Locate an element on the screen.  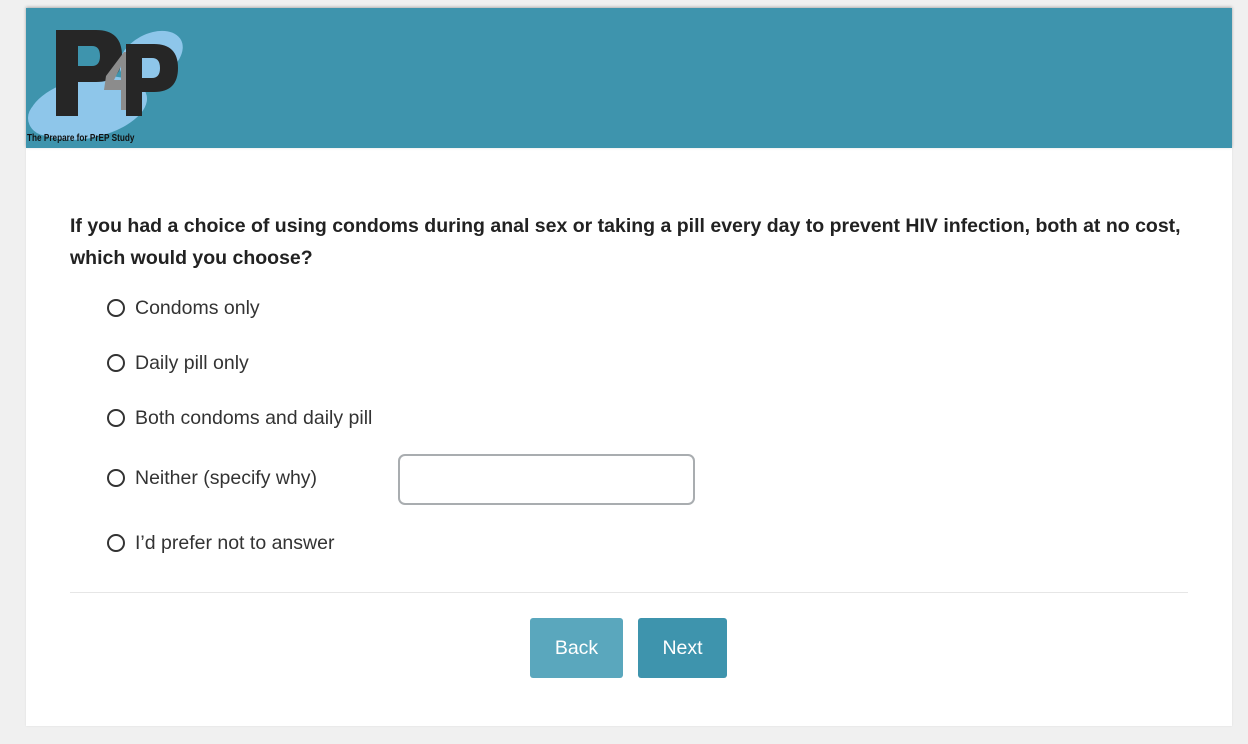
study-logo: The Prepare for PrEP Study is located at coordinates (111, 83).